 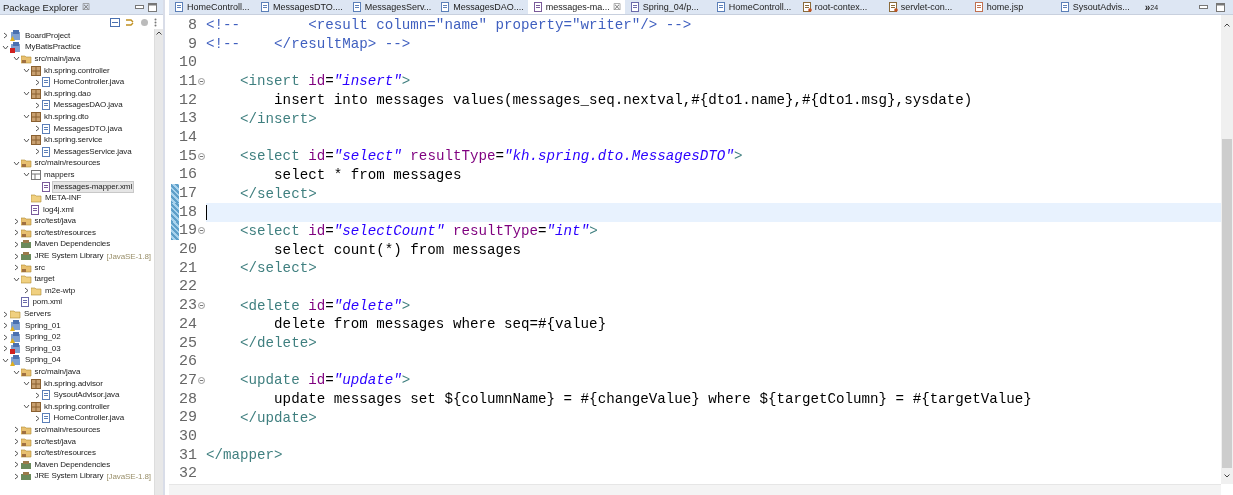 I want to click on code-line: <!-- <result column="name" property="writer"/> -->, so click(x=449, y=25).